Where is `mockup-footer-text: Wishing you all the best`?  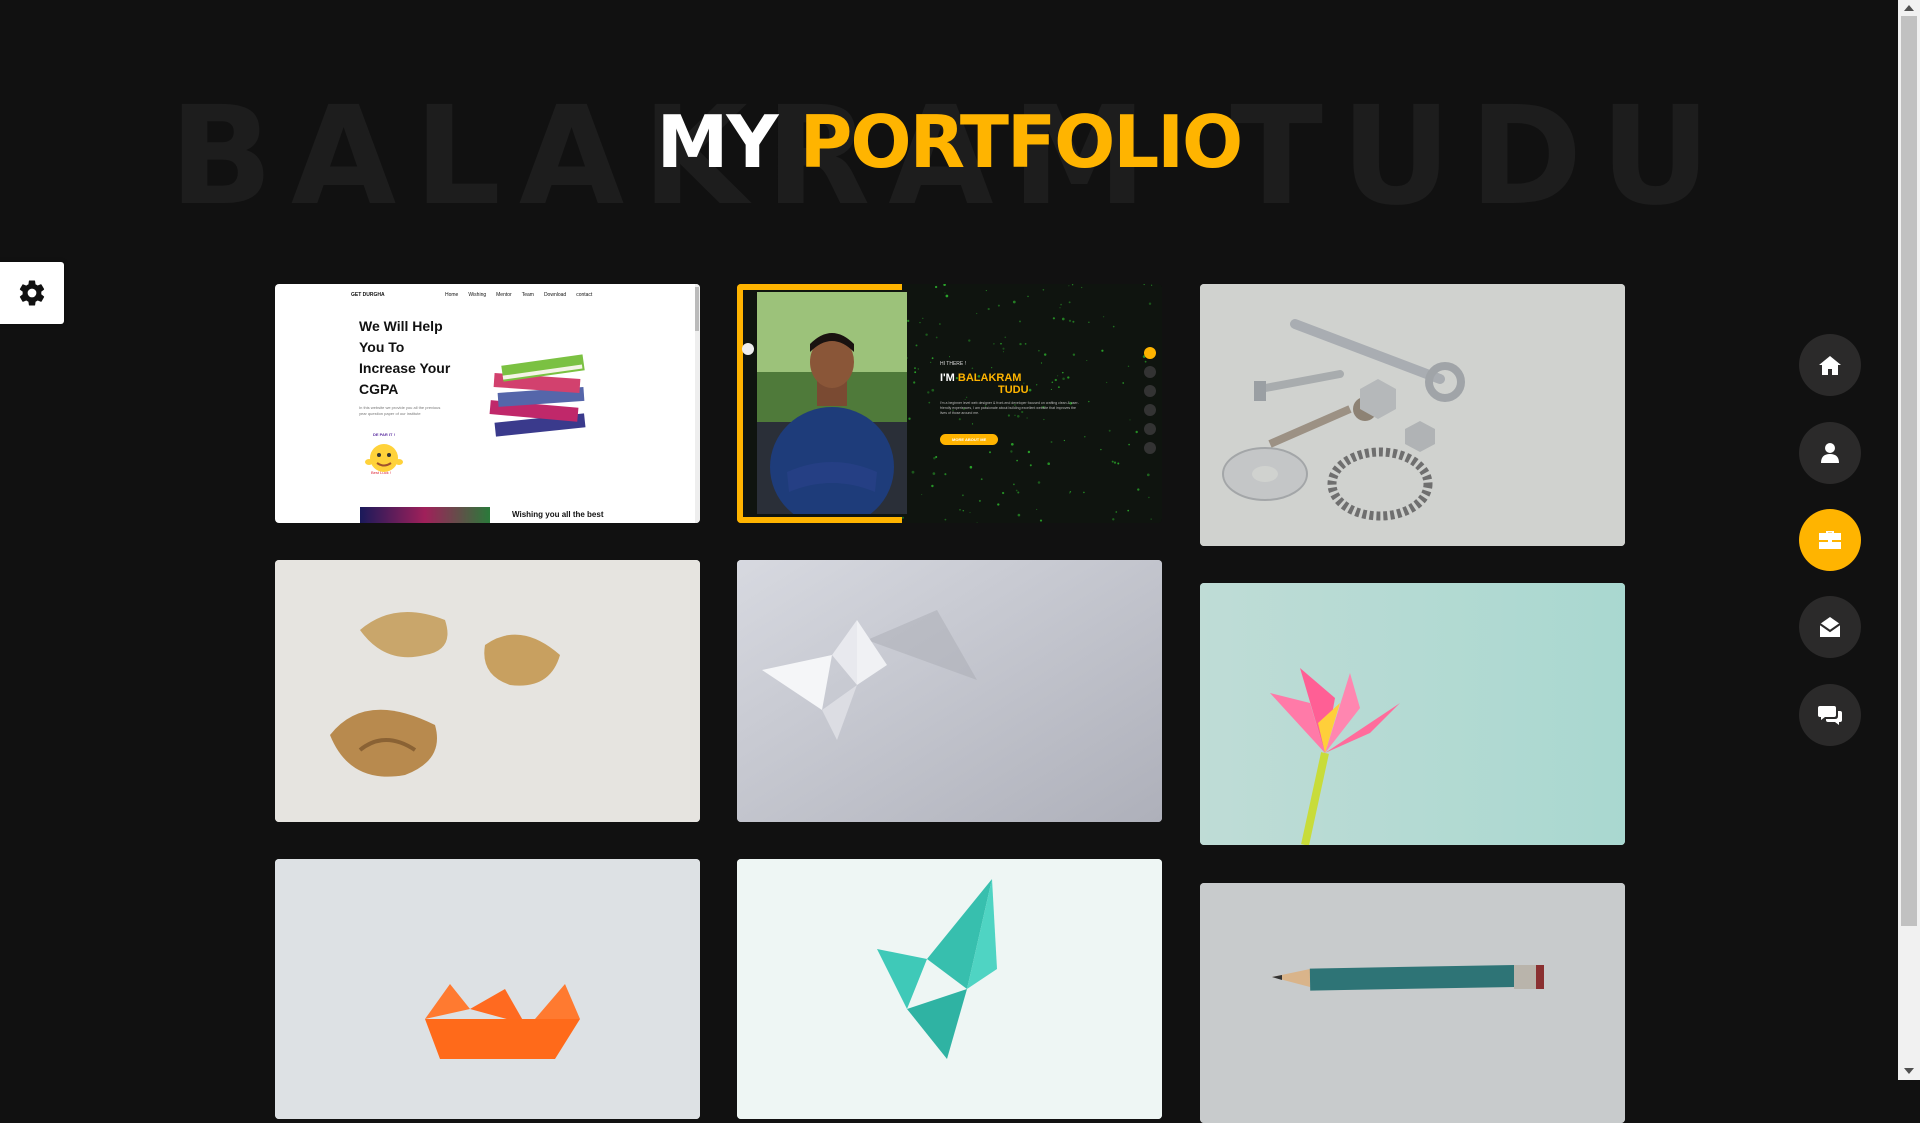
mockup-footer-text: Wishing you all the best is located at coordinates (558, 514).